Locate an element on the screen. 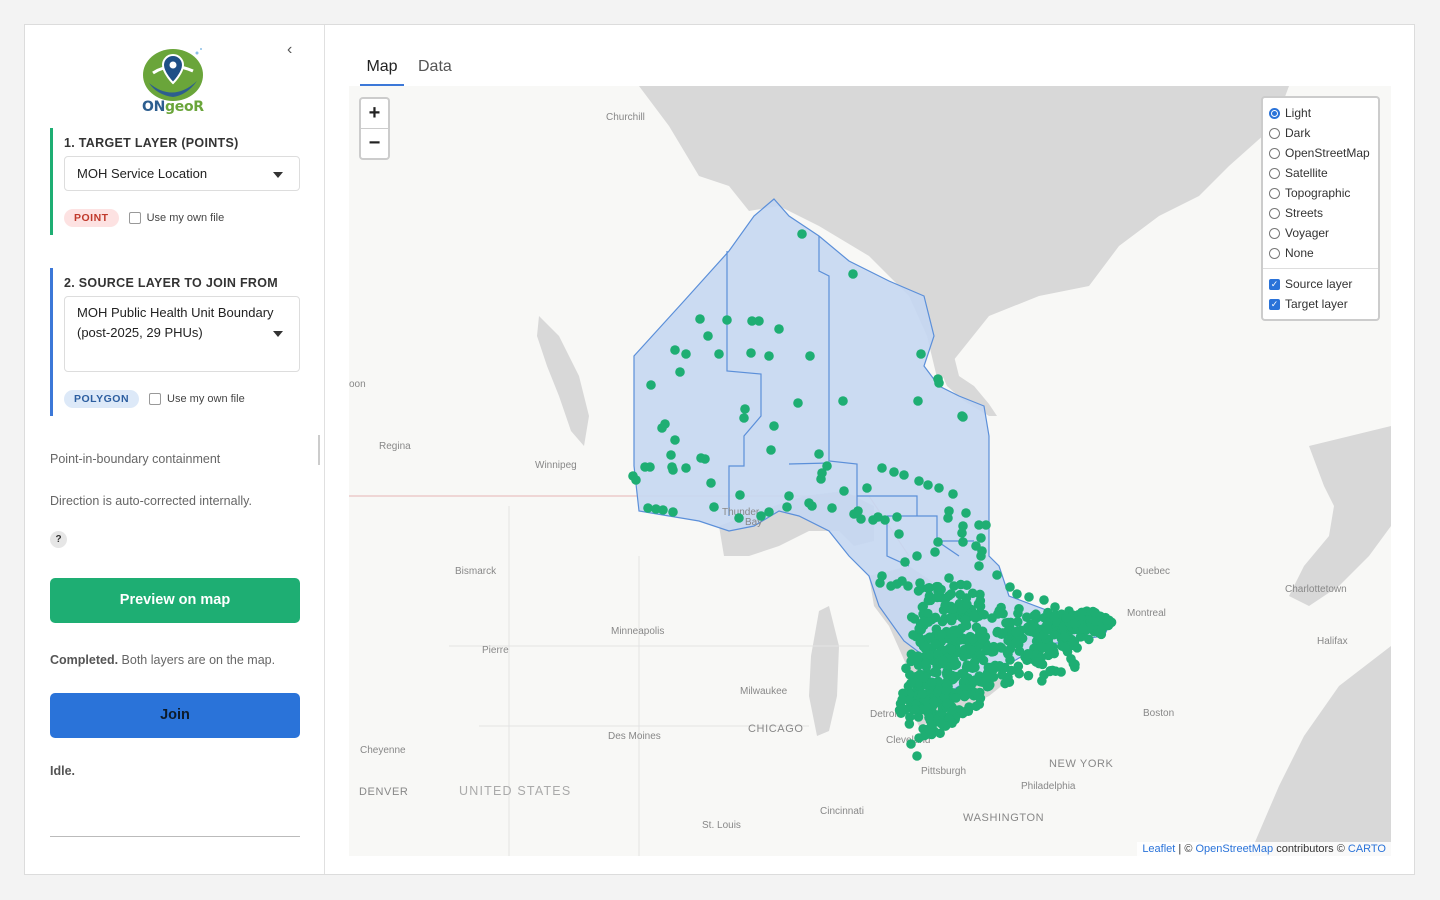 The height and width of the screenshot is (900, 1440). basemap-option-topographic: Topographic is located at coordinates (1321, 193).